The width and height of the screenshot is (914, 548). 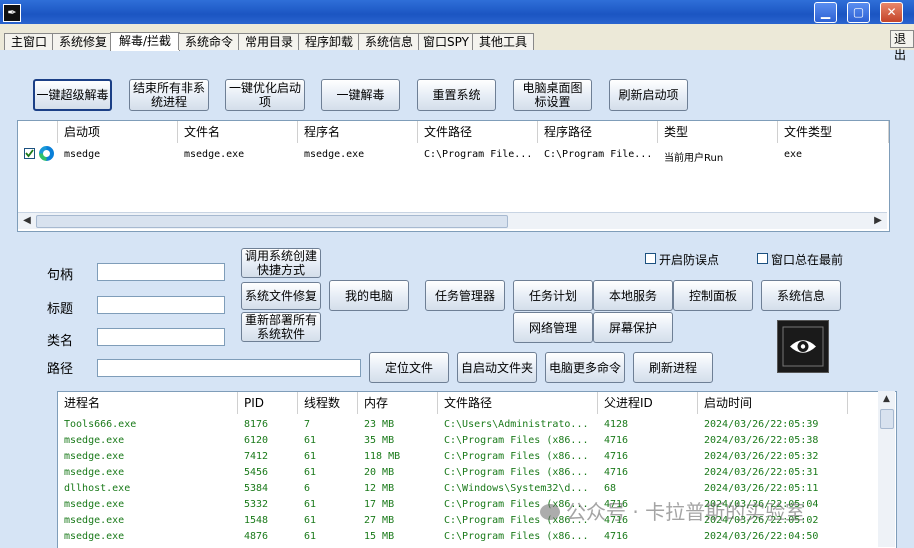 I want to click on network-management-button: 网络管理, so click(x=553, y=327).